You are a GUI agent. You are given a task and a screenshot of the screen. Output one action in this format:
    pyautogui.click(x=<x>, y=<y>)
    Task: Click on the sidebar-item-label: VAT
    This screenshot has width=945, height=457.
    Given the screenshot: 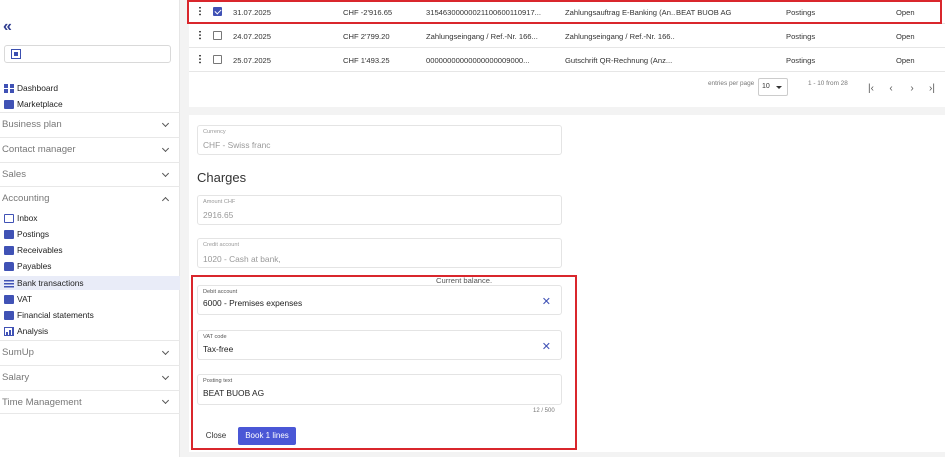 What is the action you would take?
    pyautogui.click(x=25, y=299)
    